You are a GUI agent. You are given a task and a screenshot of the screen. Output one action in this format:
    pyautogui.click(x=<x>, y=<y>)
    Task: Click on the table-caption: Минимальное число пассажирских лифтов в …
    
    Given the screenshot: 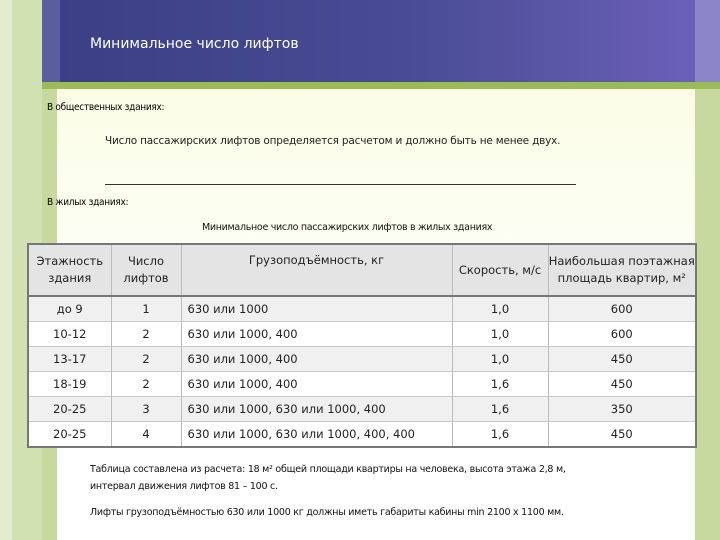 What is the action you would take?
    pyautogui.click(x=347, y=227)
    